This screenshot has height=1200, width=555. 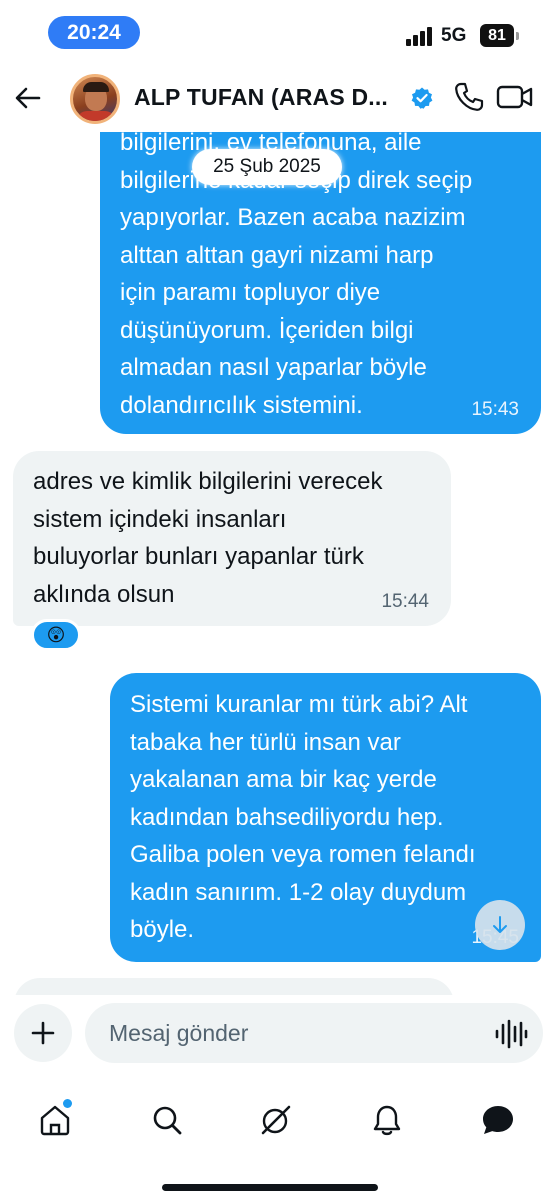 I want to click on message-input, so click(x=314, y=1033).